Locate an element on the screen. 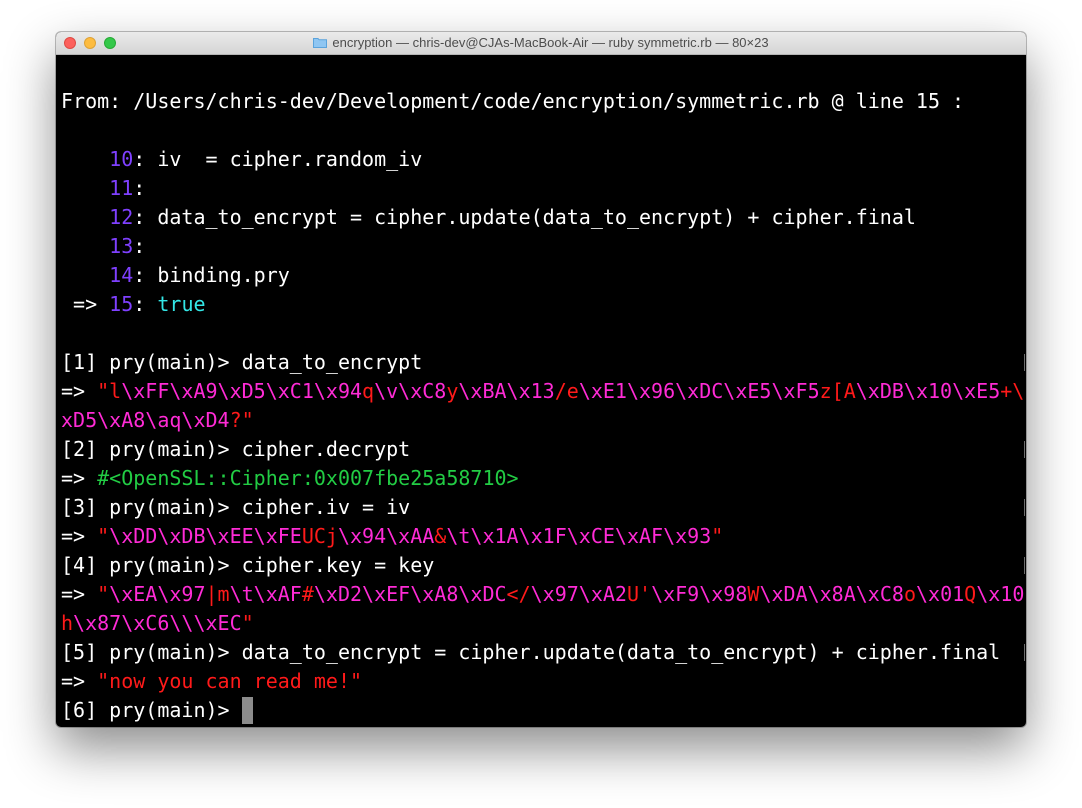 Image resolution: width=1082 pixels, height=808 pixels. line-number: 15 is located at coordinates (121, 304).